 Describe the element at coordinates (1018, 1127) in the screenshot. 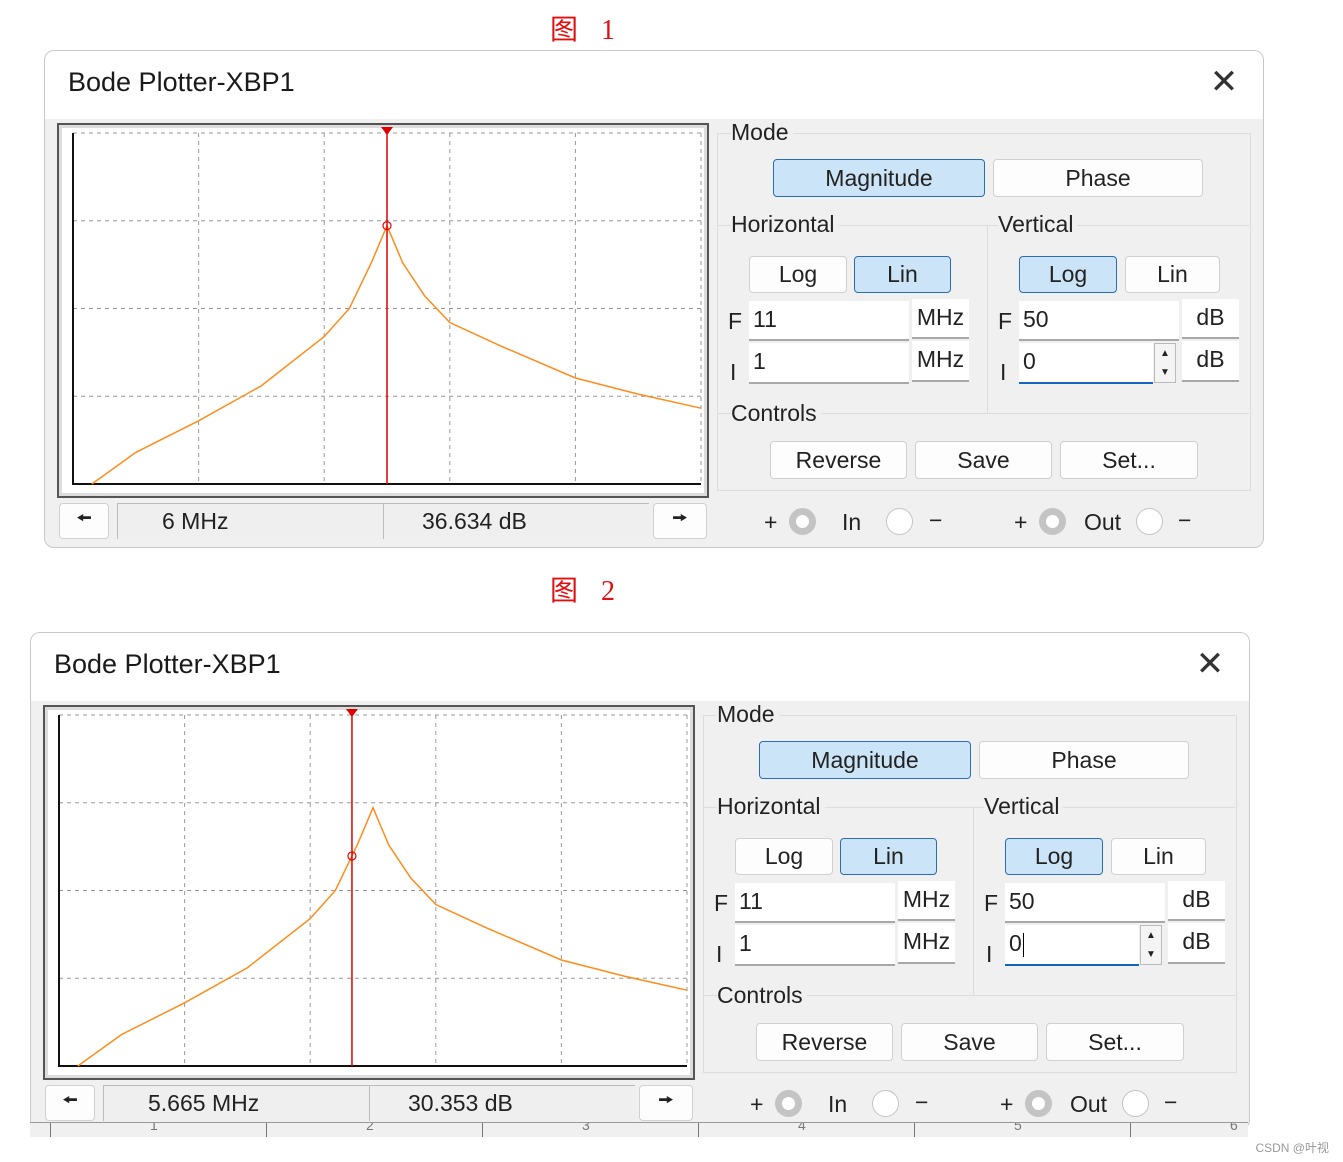

I see `ruler-label: 5` at that location.